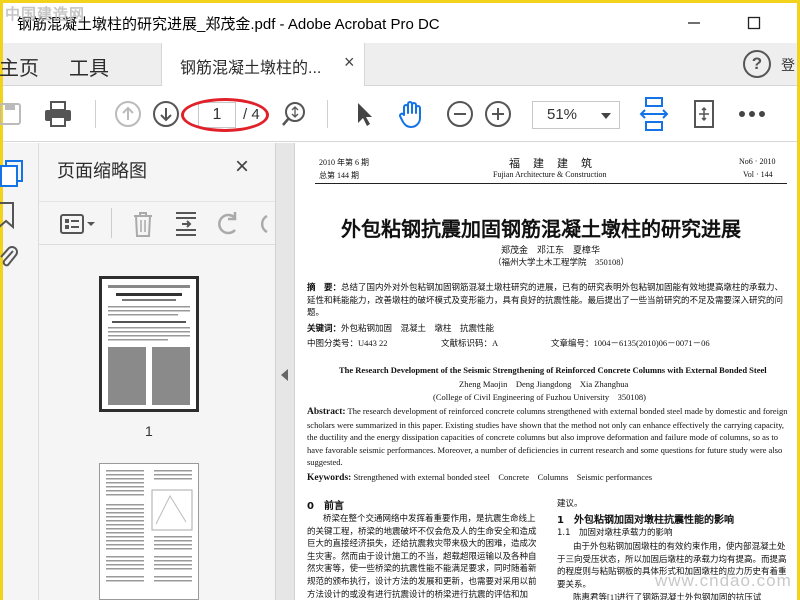 This screenshot has height=600, width=800. Describe the element at coordinates (102, 171) in the screenshot. I see `panel-title: 页面缩略图` at that location.